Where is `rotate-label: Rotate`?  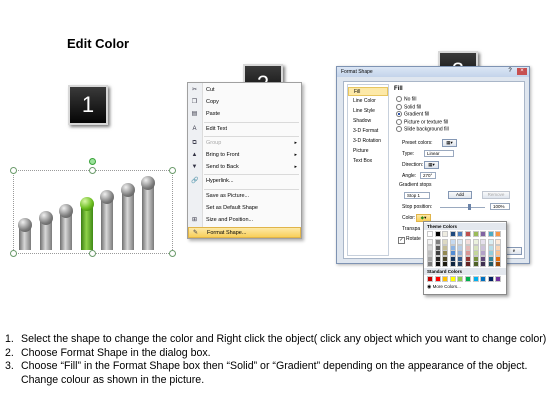 rotate-label: Rotate is located at coordinates (413, 239).